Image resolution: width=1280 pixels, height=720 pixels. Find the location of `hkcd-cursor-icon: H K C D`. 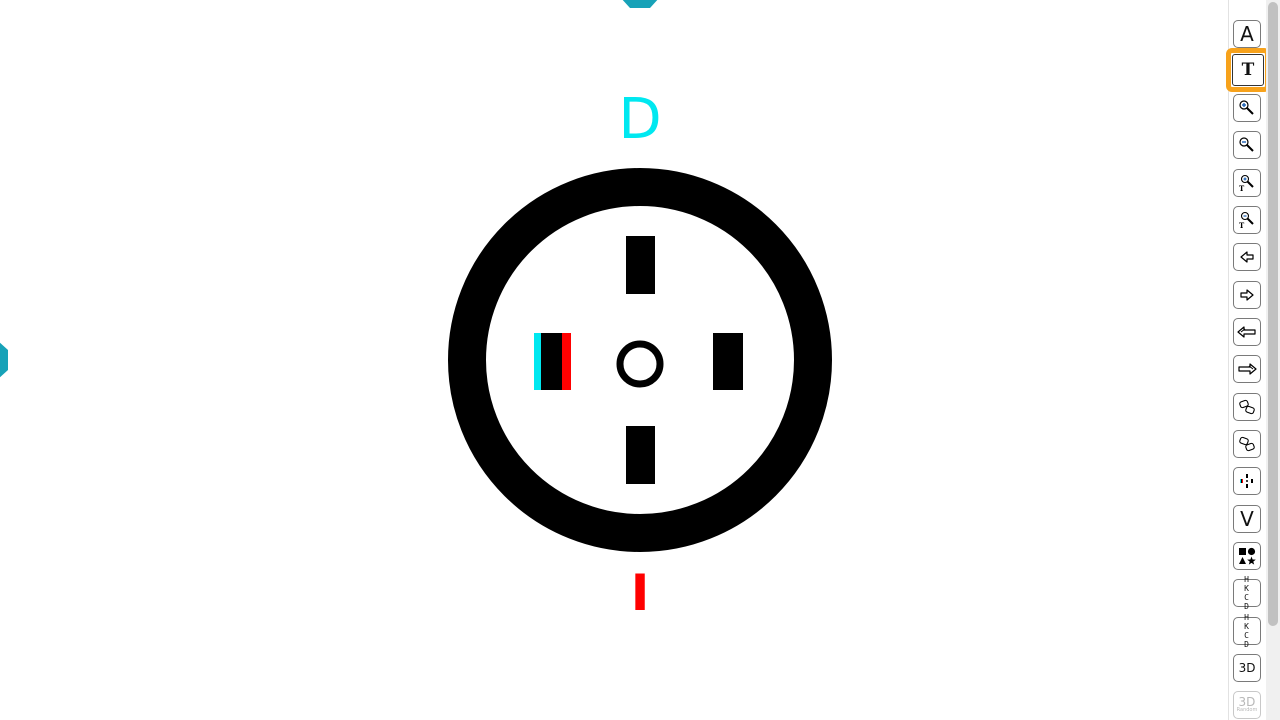

hkcd-cursor-icon: H K C D is located at coordinates (1247, 593).